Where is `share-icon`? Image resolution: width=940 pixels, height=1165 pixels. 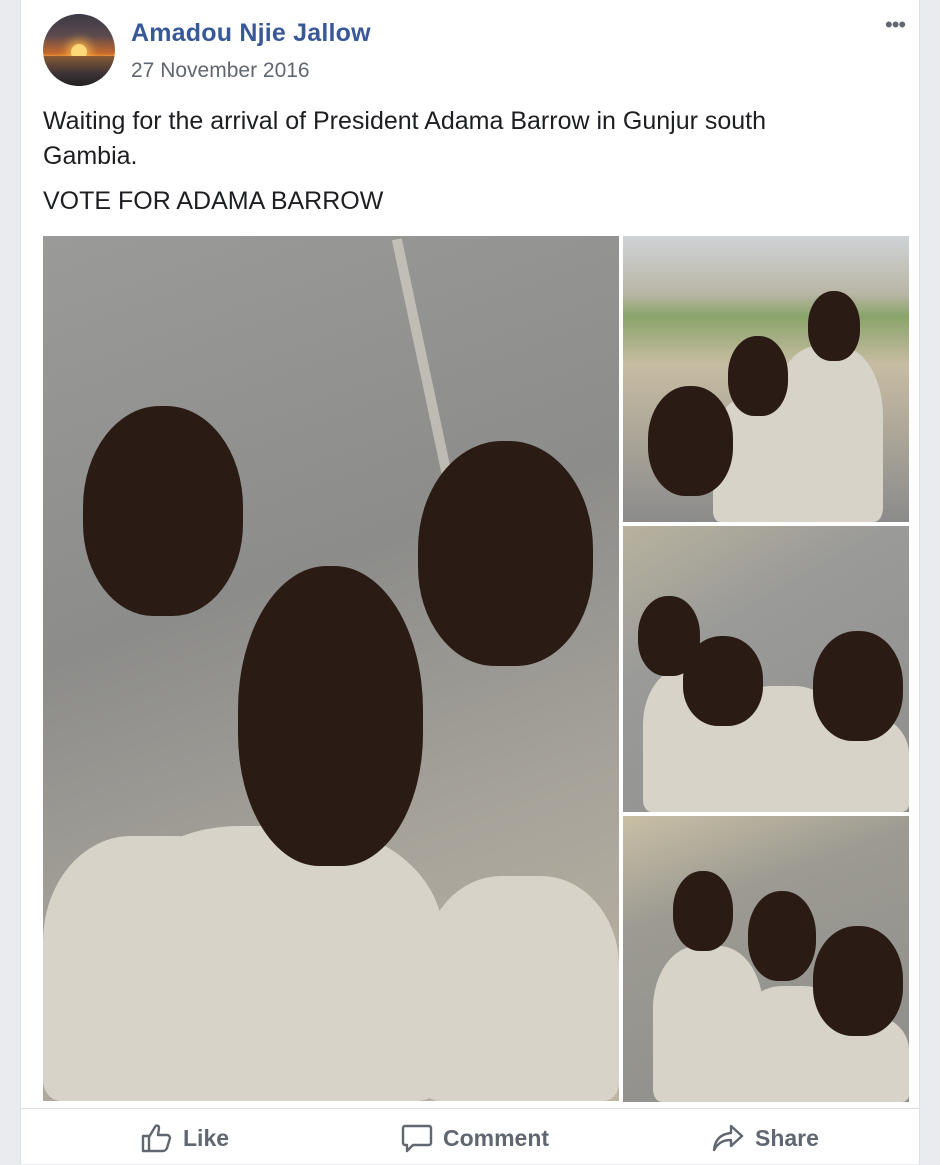 share-icon is located at coordinates (728, 1138).